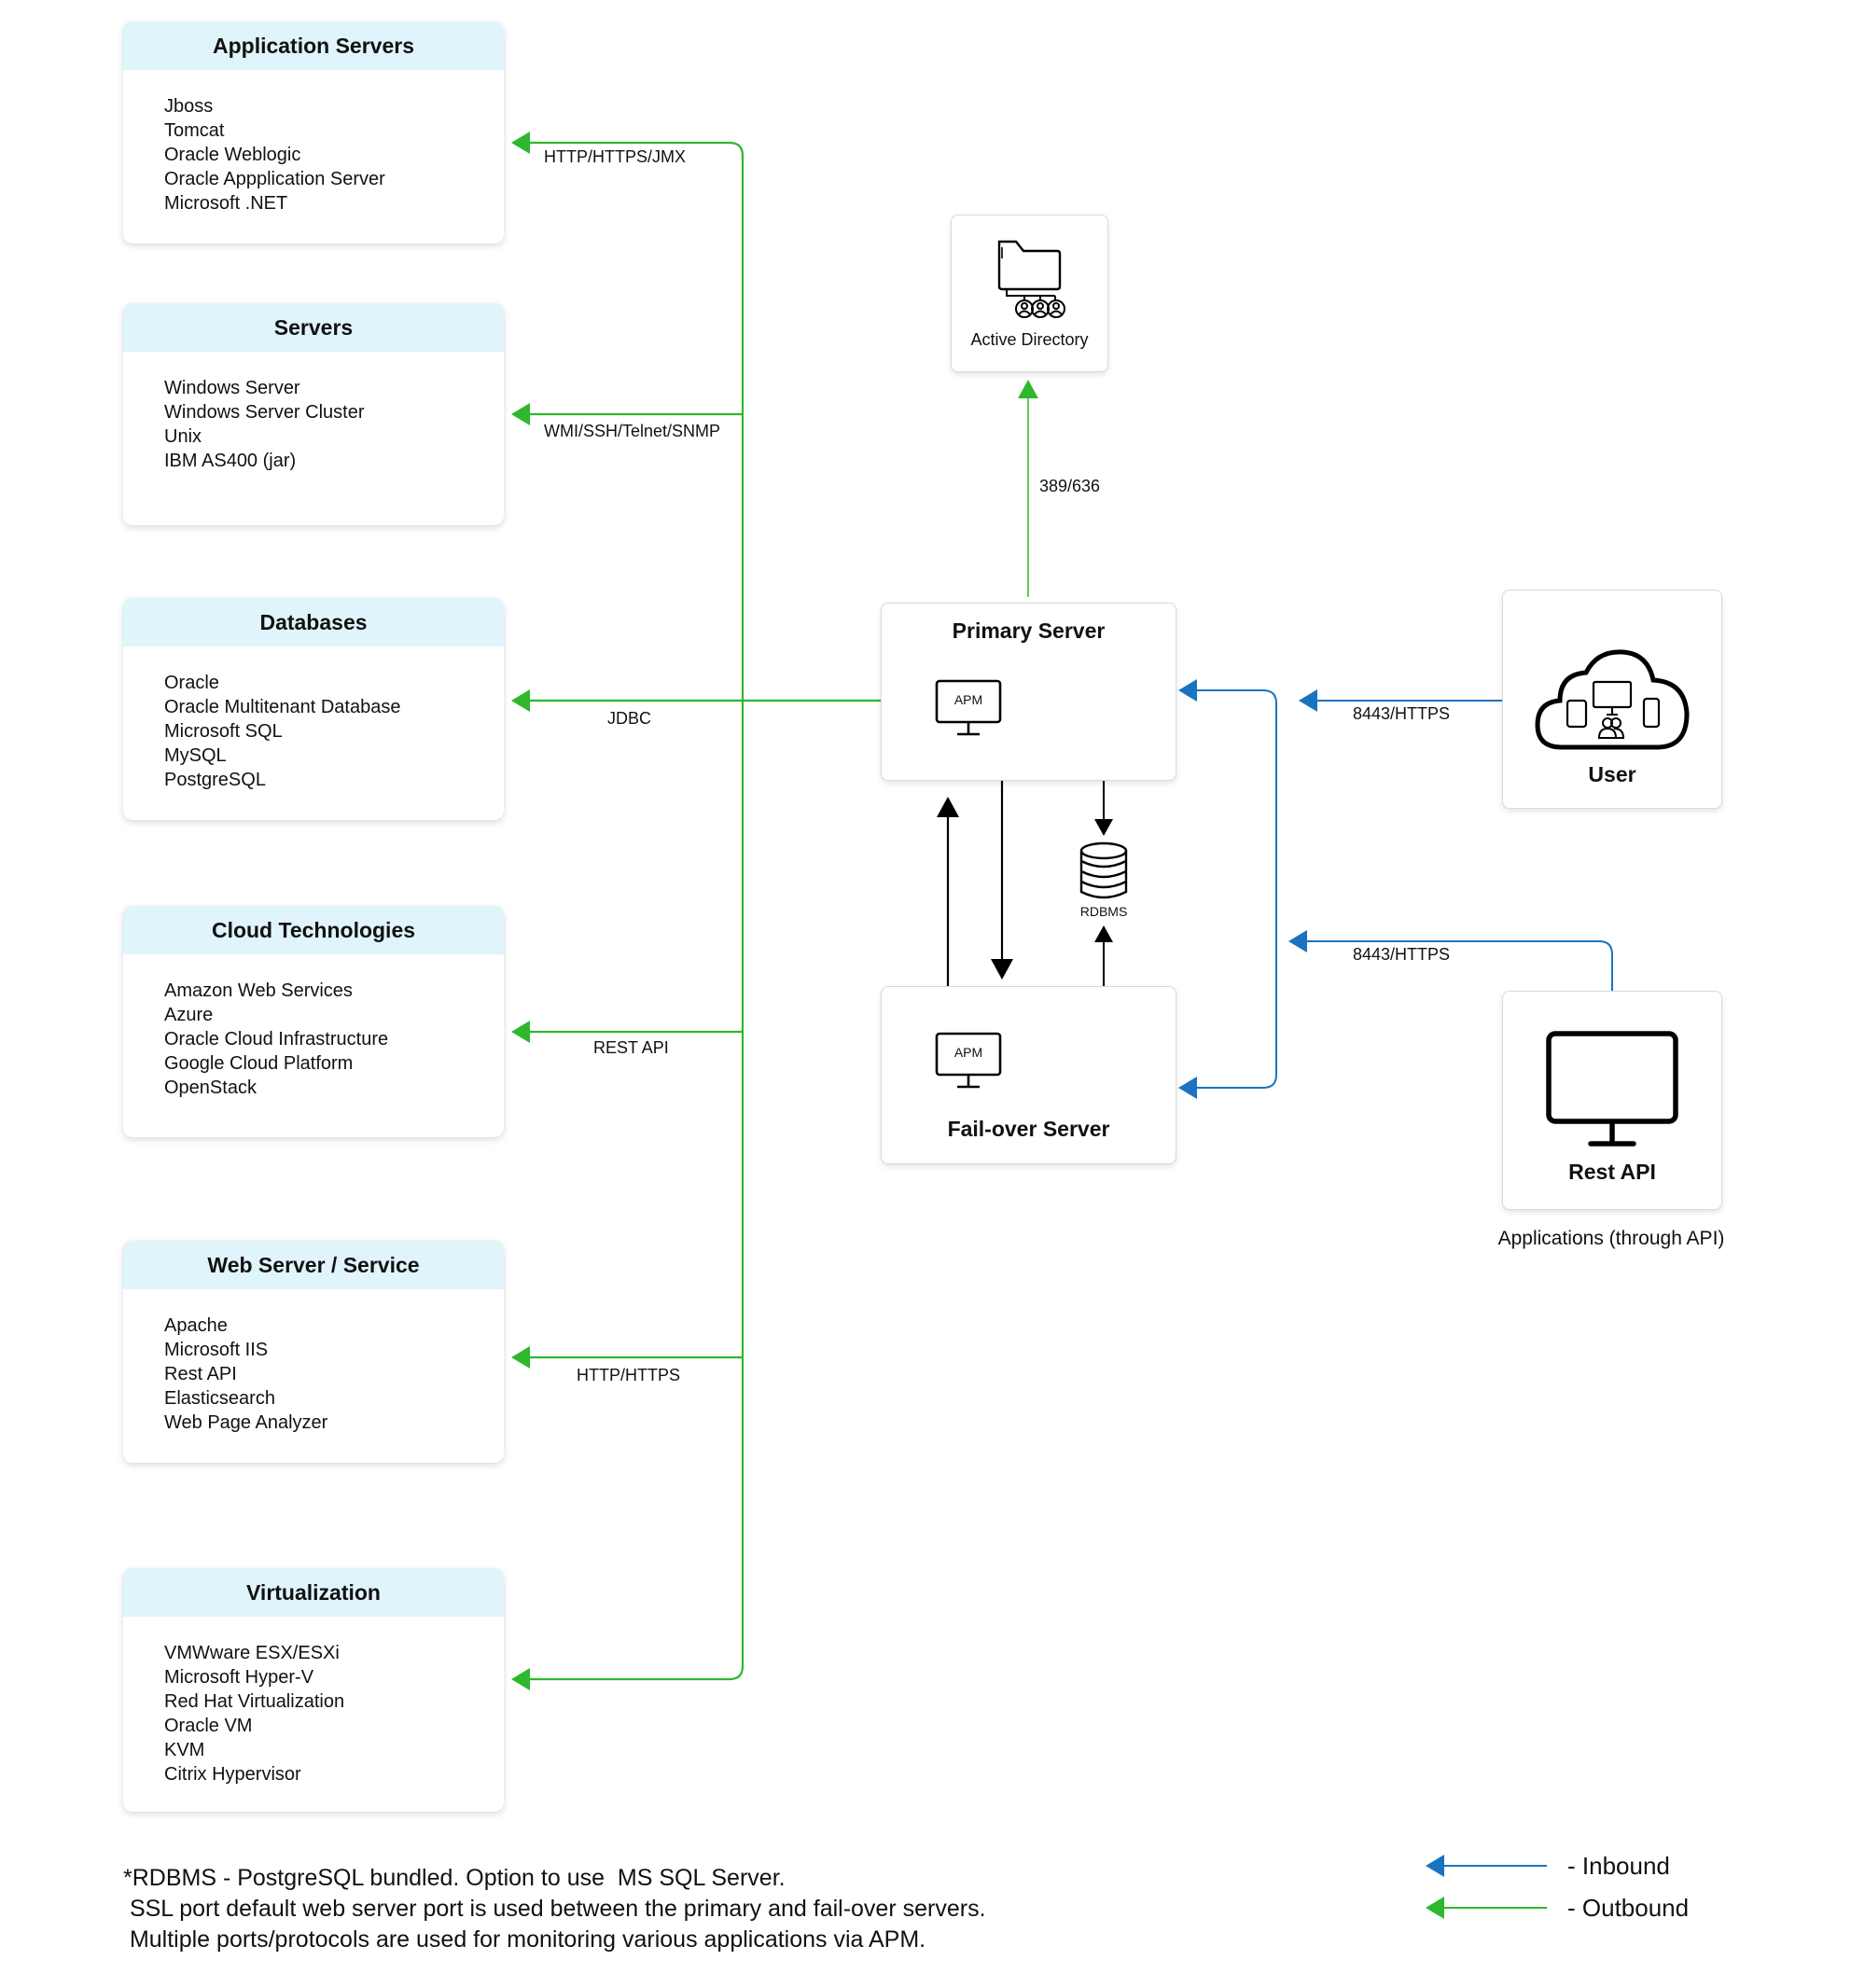  Describe the element at coordinates (1187, 1088) in the screenshot. I see `arrowhead-inbound-failover` at that location.